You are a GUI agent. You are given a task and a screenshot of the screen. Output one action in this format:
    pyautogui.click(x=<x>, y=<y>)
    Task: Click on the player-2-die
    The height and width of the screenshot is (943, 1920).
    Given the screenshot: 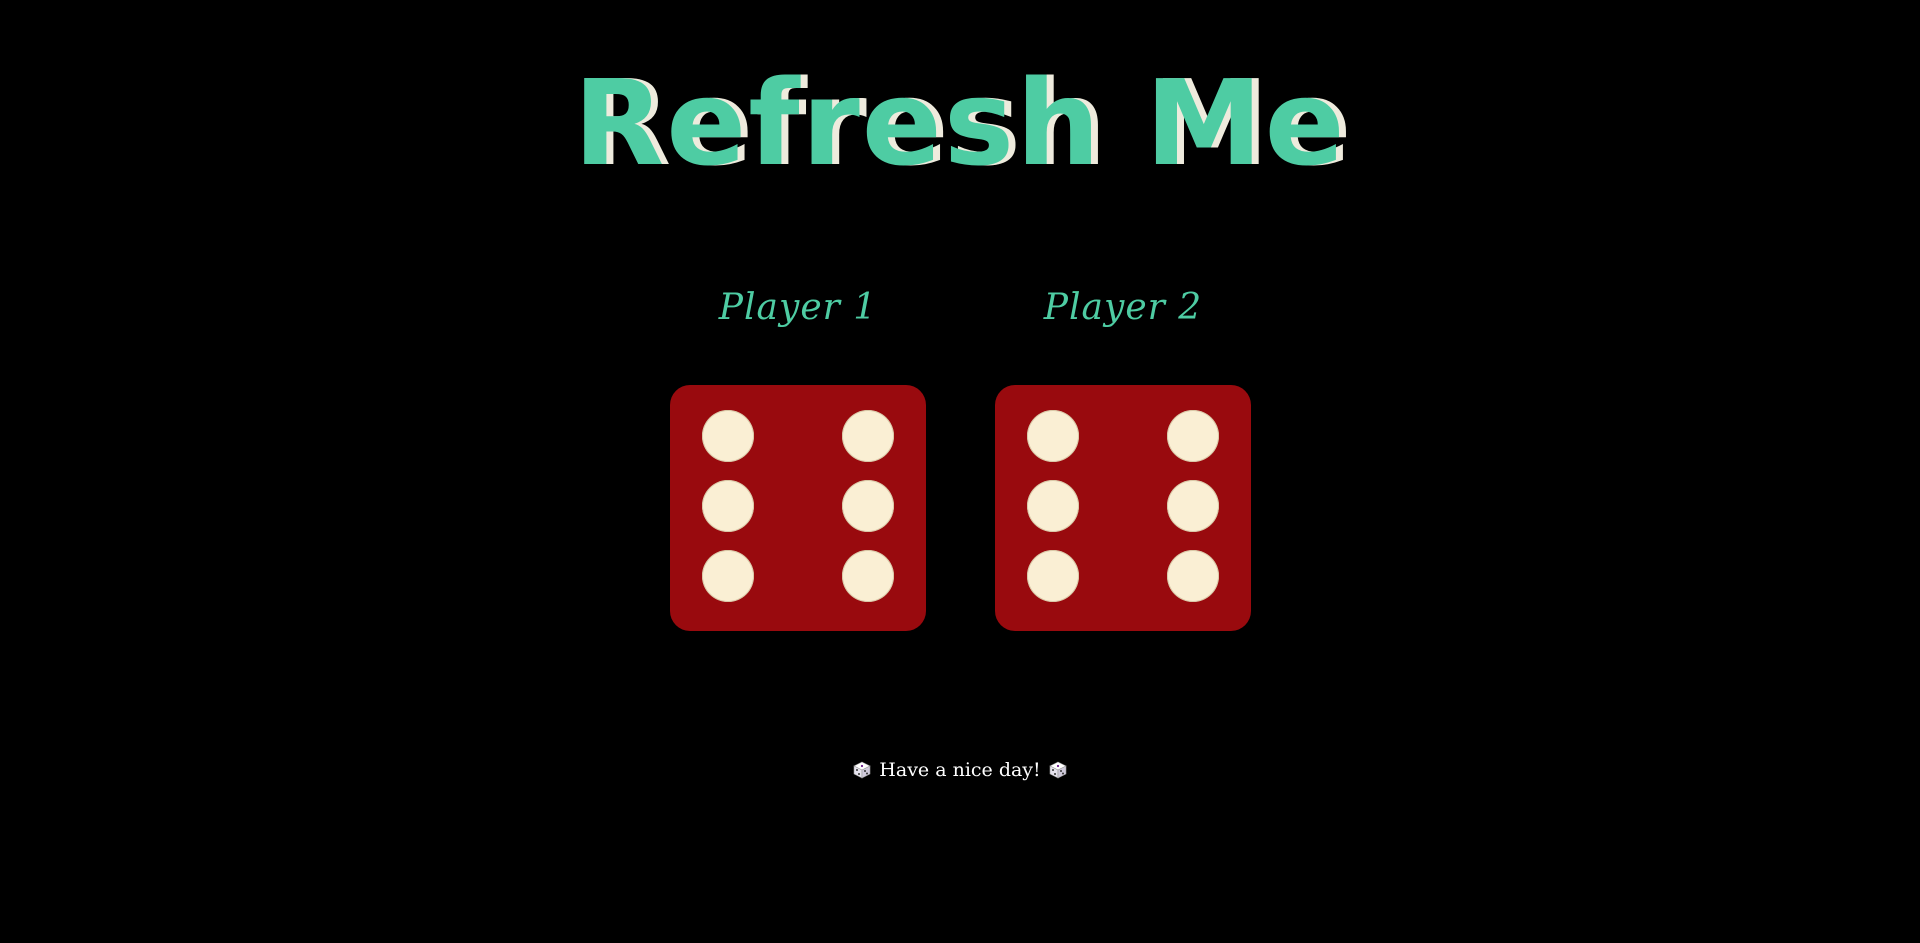 What is the action you would take?
    pyautogui.click(x=1123, y=508)
    